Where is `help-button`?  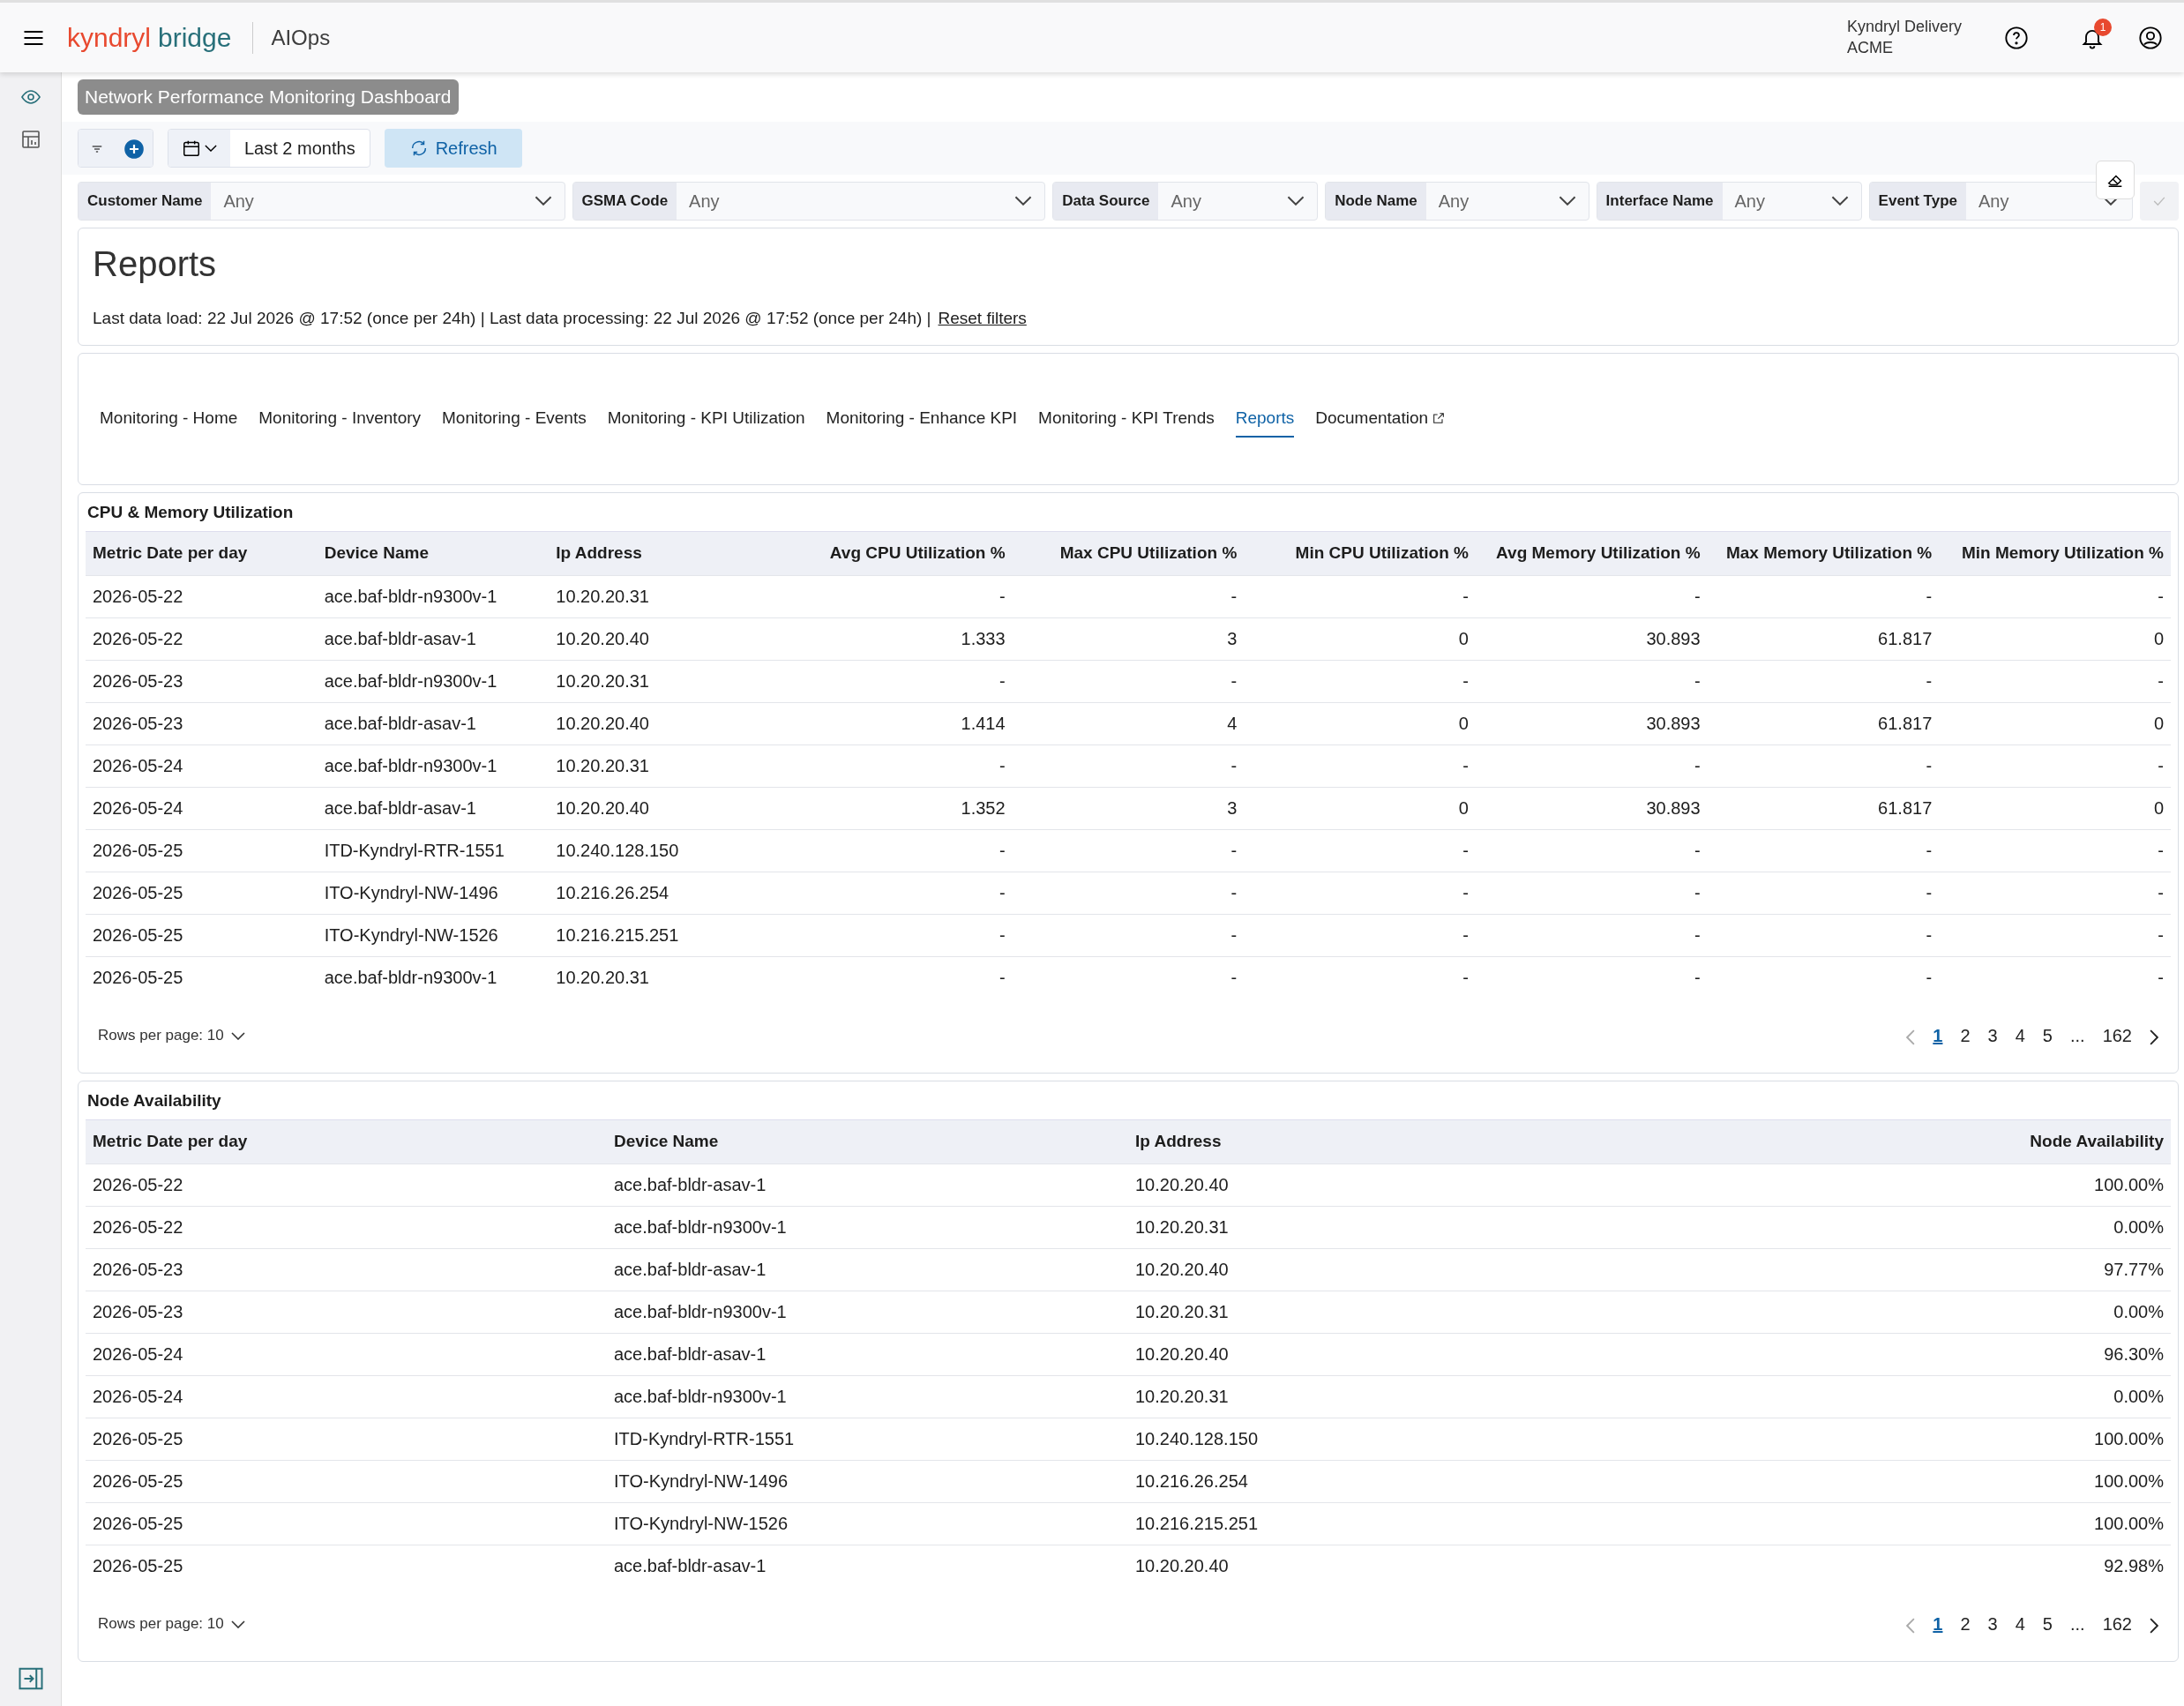
help-button is located at coordinates (2016, 37).